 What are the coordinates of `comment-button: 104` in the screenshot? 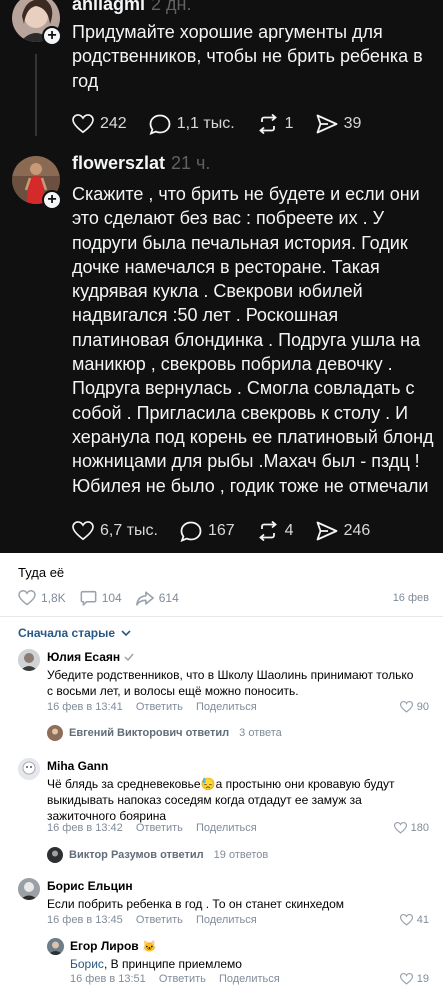 It's located at (101, 598).